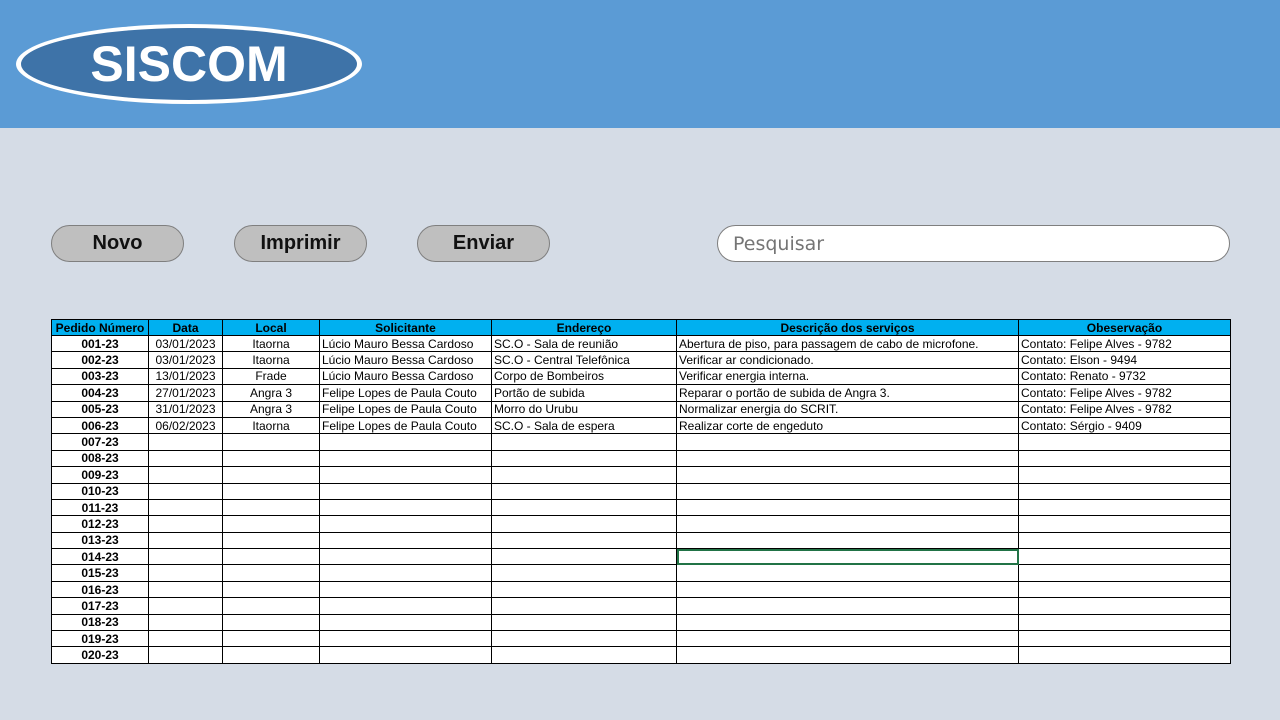  What do you see at coordinates (641, 475) in the screenshot?
I see `table-row: 009-23` at bounding box center [641, 475].